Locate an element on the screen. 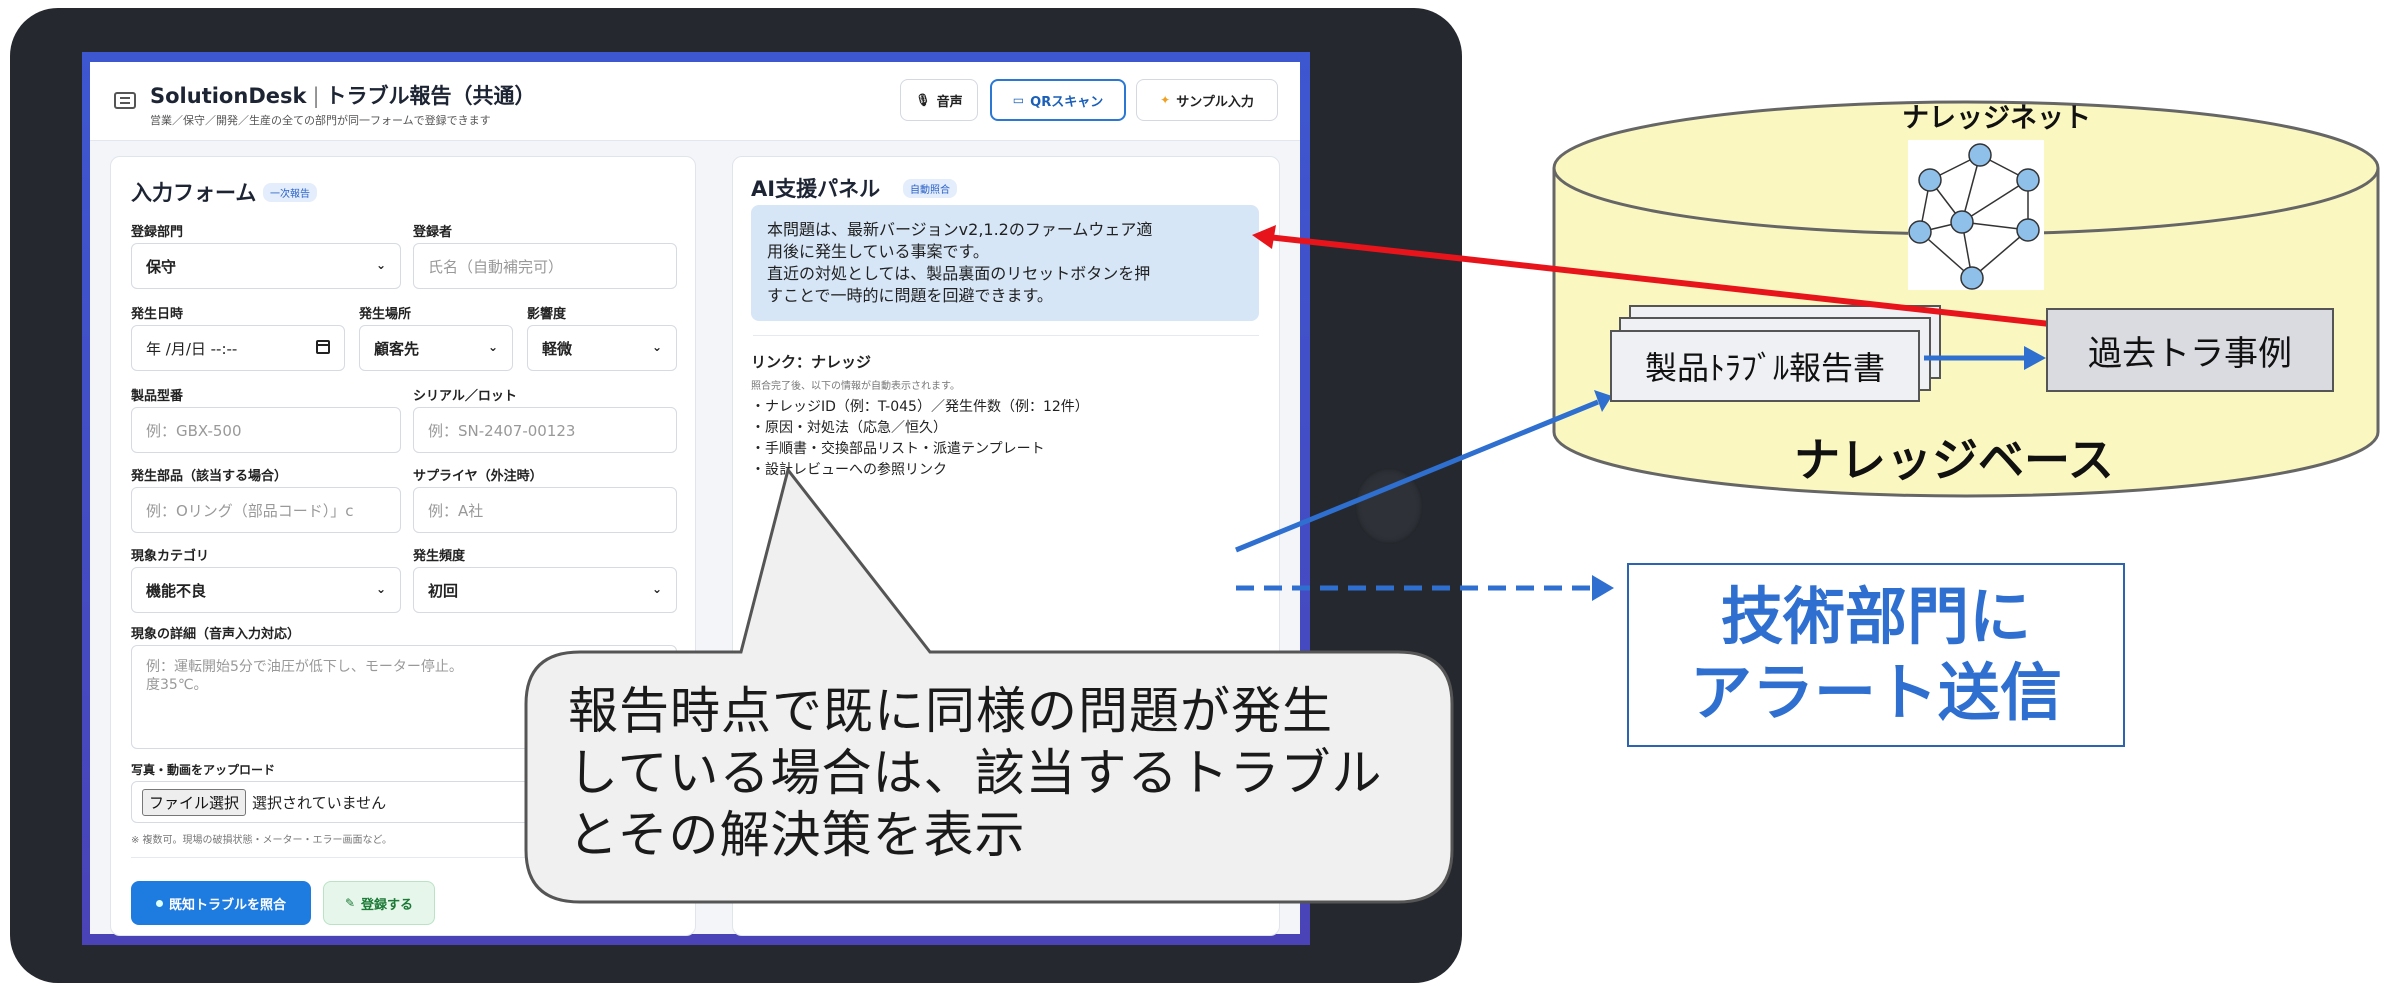 This screenshot has height=987, width=2395. past-trouble-cases-box: 過去トラ事例 is located at coordinates (2190, 350).